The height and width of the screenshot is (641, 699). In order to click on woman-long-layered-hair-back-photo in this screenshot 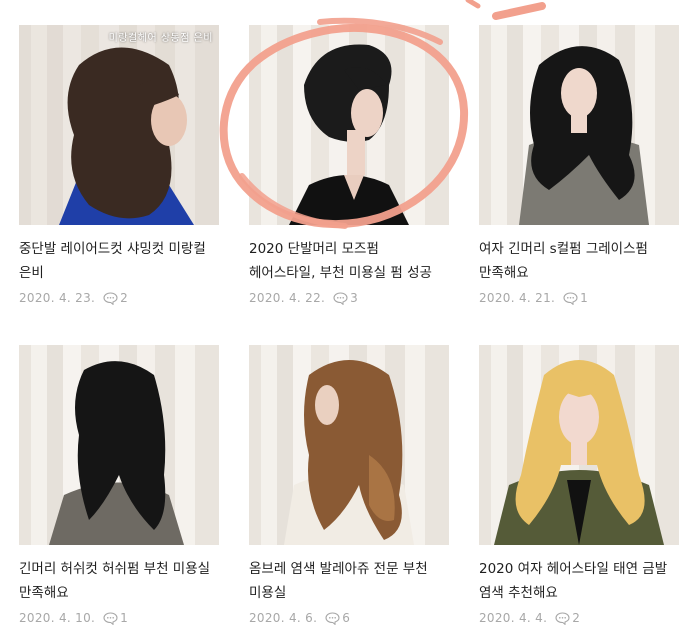, I will do `click(116, 453)`.